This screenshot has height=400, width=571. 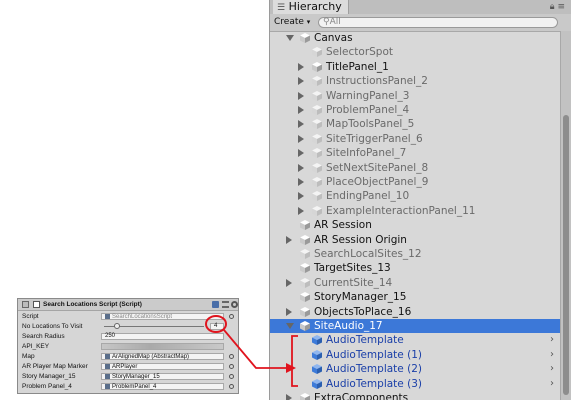 What do you see at coordinates (256, 349) in the screenshot?
I see `annotation-arrow-line` at bounding box center [256, 349].